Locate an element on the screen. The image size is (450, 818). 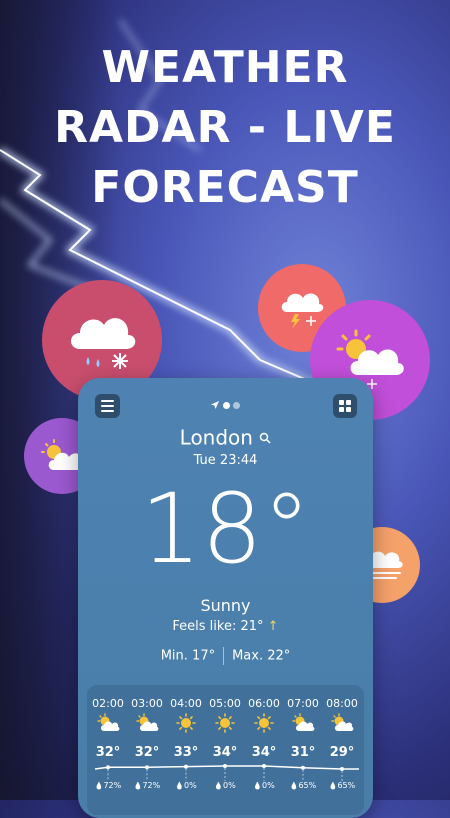
hour-label: 05:00 is located at coordinates (225, 703).